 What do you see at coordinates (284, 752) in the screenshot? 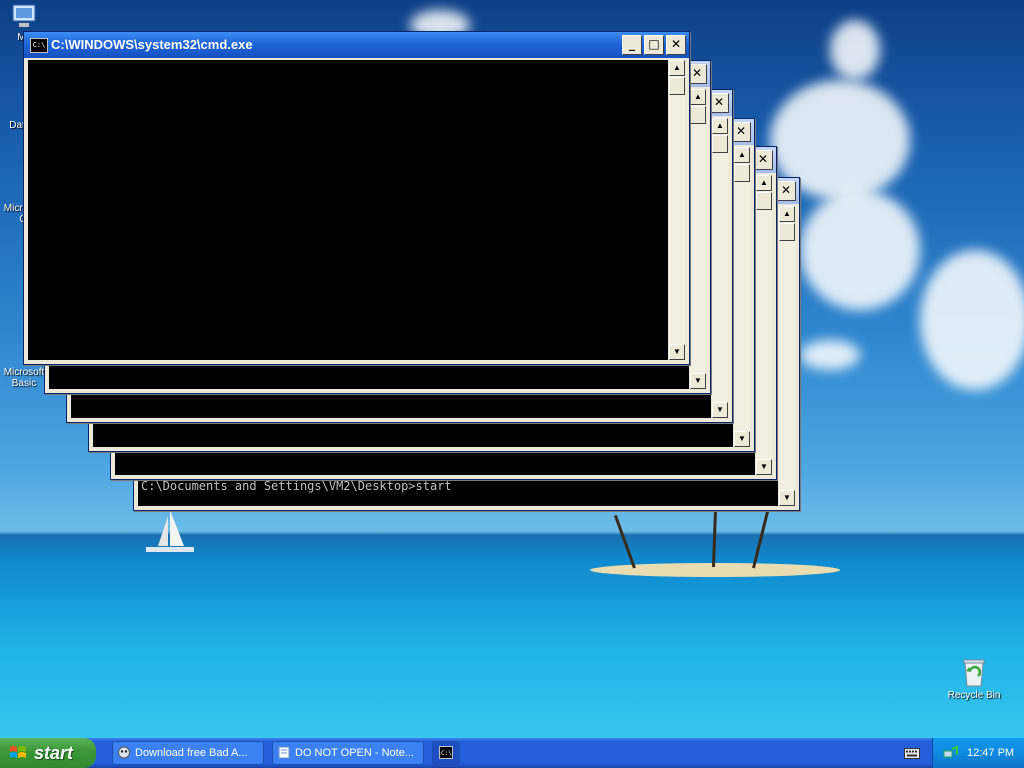
I see `notepad-icon` at bounding box center [284, 752].